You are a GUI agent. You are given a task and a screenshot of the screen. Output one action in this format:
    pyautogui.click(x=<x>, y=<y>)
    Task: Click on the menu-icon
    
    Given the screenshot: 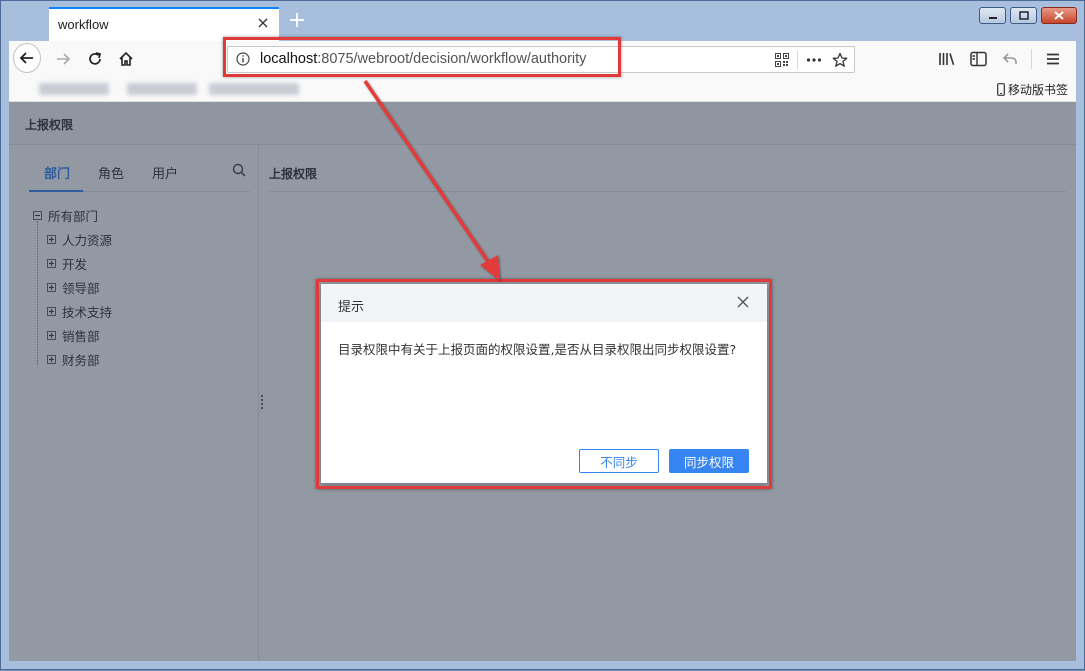 What is the action you would take?
    pyautogui.click(x=1053, y=59)
    